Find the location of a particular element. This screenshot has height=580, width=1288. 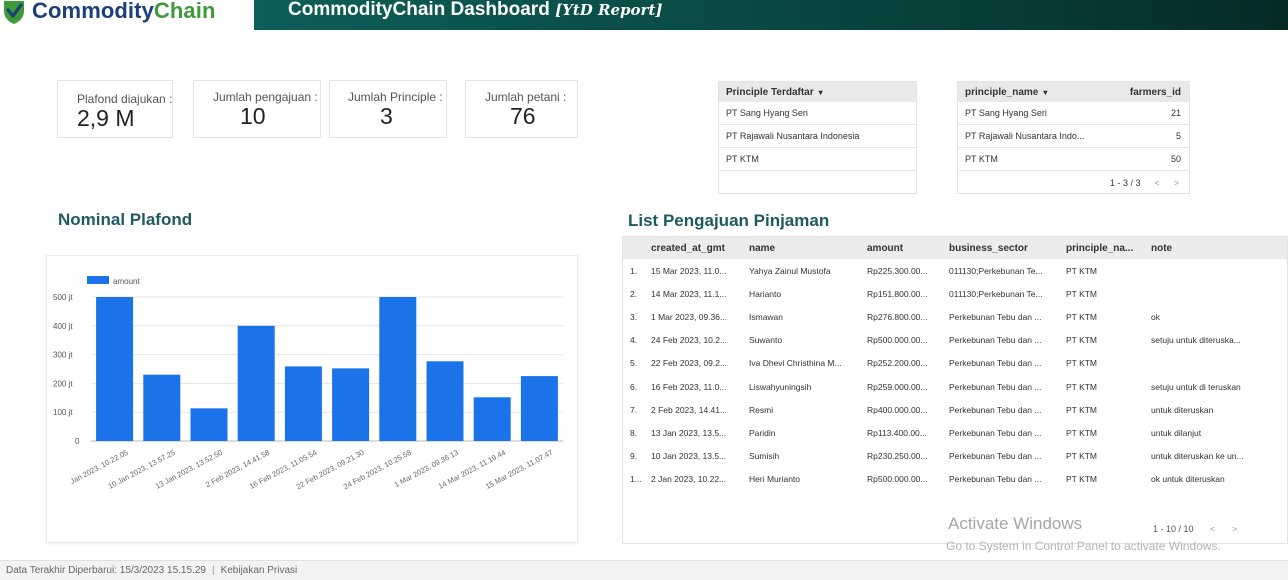

table-cell-idx: 8. is located at coordinates (634, 432).